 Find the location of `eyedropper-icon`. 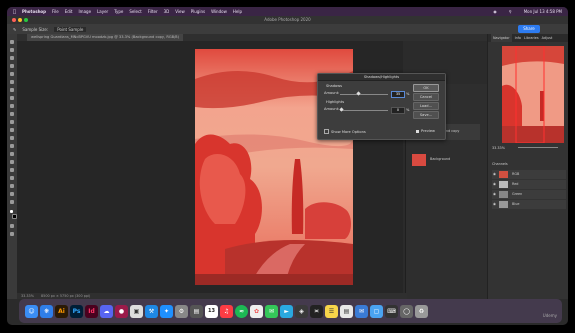

eyedropper-icon is located at coordinates (12, 90).